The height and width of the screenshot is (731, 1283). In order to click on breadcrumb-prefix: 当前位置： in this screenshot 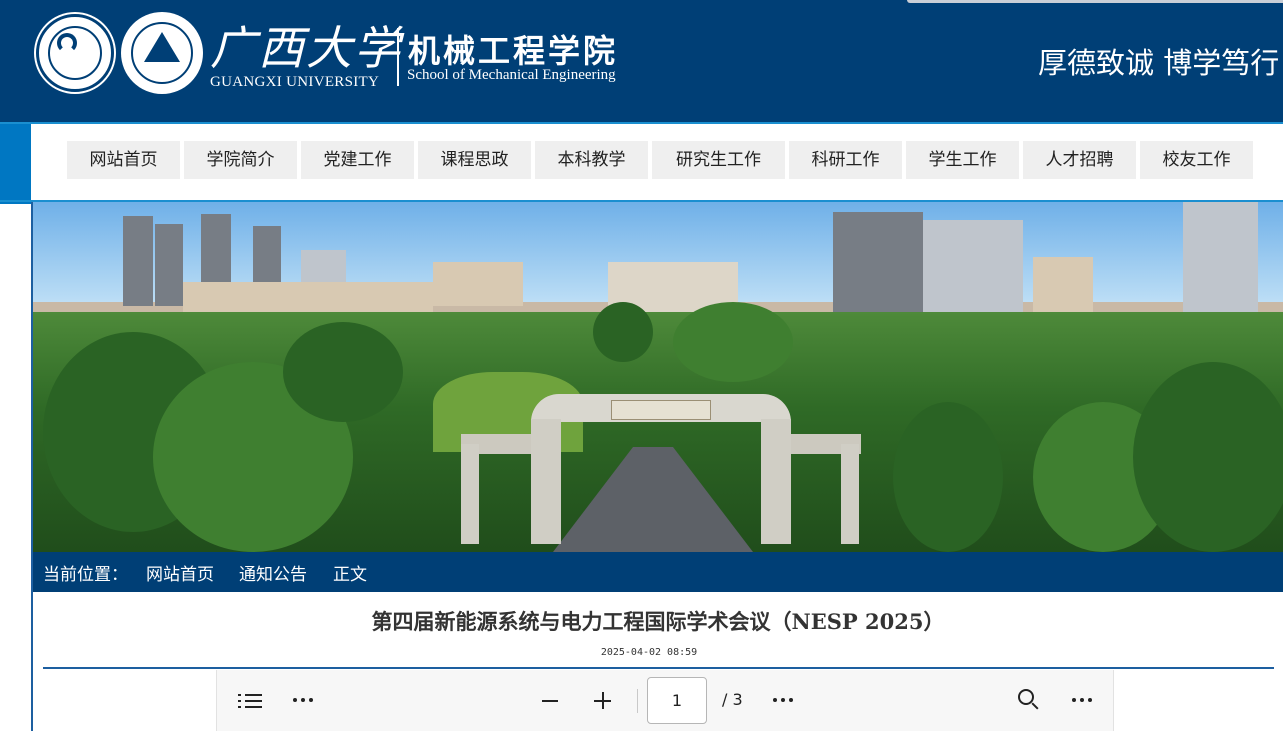, I will do `click(85, 575)`.